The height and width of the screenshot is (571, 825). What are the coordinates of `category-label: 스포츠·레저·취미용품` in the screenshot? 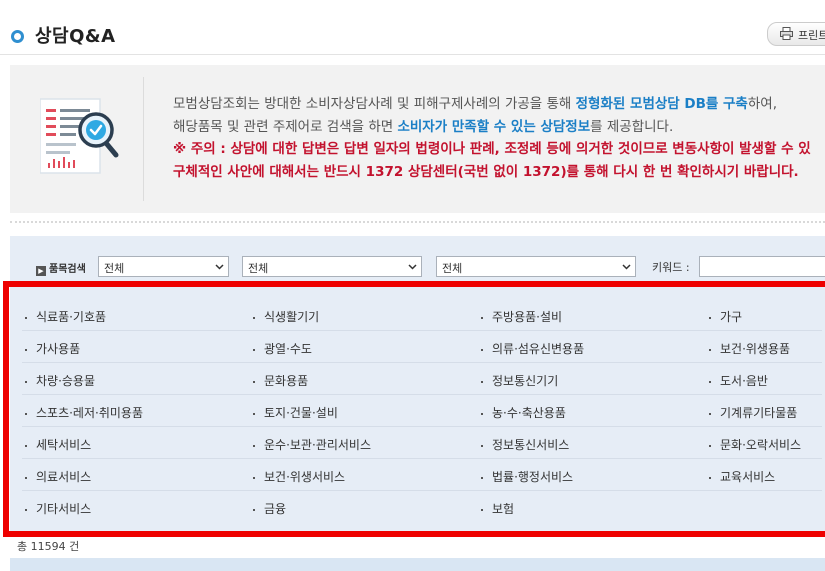 It's located at (89, 413).